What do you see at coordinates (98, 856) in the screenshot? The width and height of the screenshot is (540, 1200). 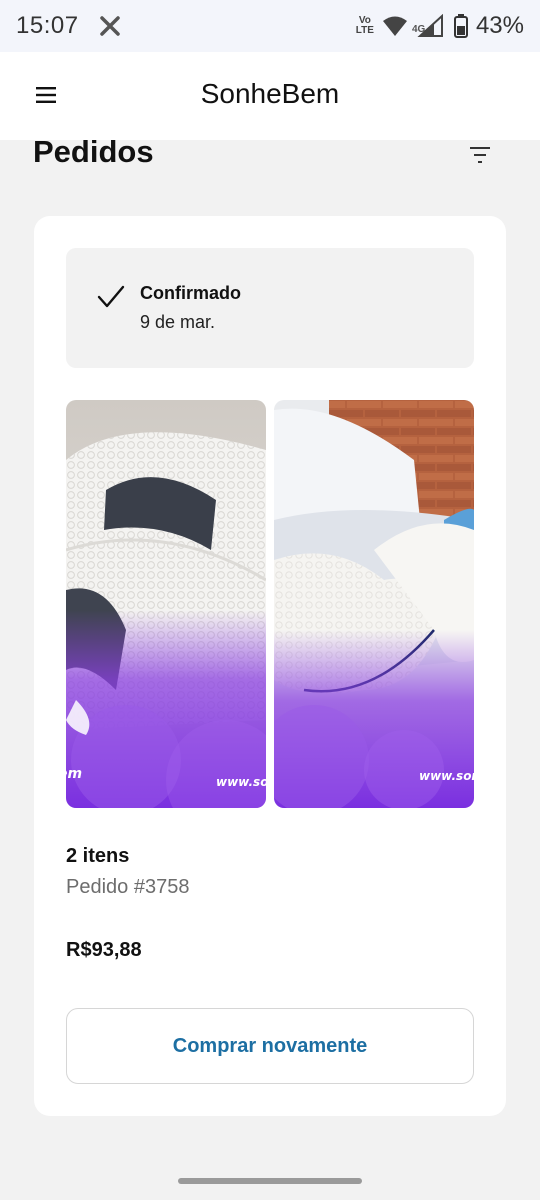 I see `items-count: 2 itens` at bounding box center [98, 856].